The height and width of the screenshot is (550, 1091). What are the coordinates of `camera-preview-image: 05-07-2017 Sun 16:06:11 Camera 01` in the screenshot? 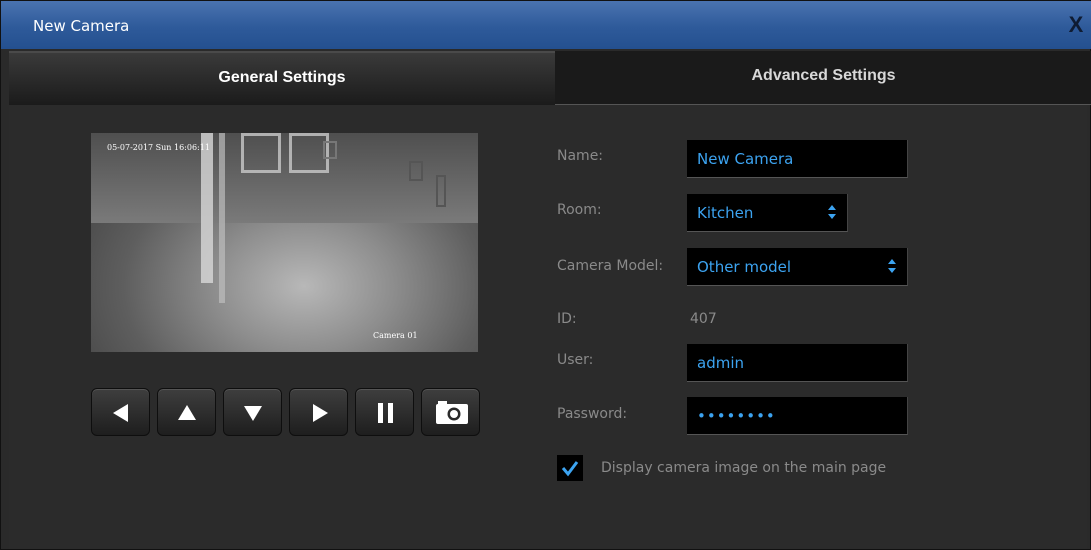 It's located at (284, 242).